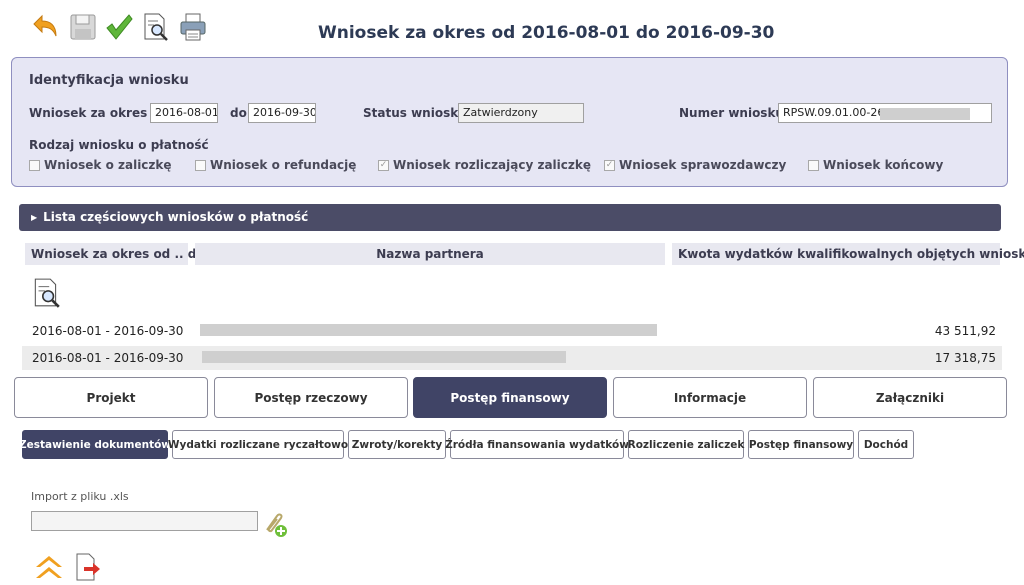 The height and width of the screenshot is (585, 1024). Describe the element at coordinates (108, 165) in the screenshot. I see `checkbox-label: Wniosek o zaliczkę` at that location.